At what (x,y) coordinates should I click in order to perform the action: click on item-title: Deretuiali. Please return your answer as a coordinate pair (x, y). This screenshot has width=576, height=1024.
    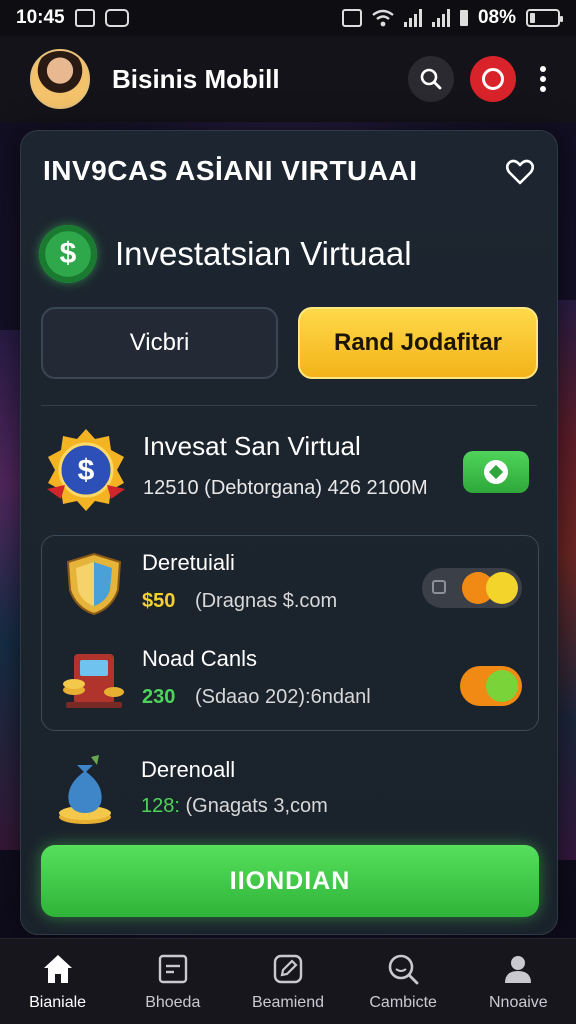
    Looking at the image, I should click on (188, 562).